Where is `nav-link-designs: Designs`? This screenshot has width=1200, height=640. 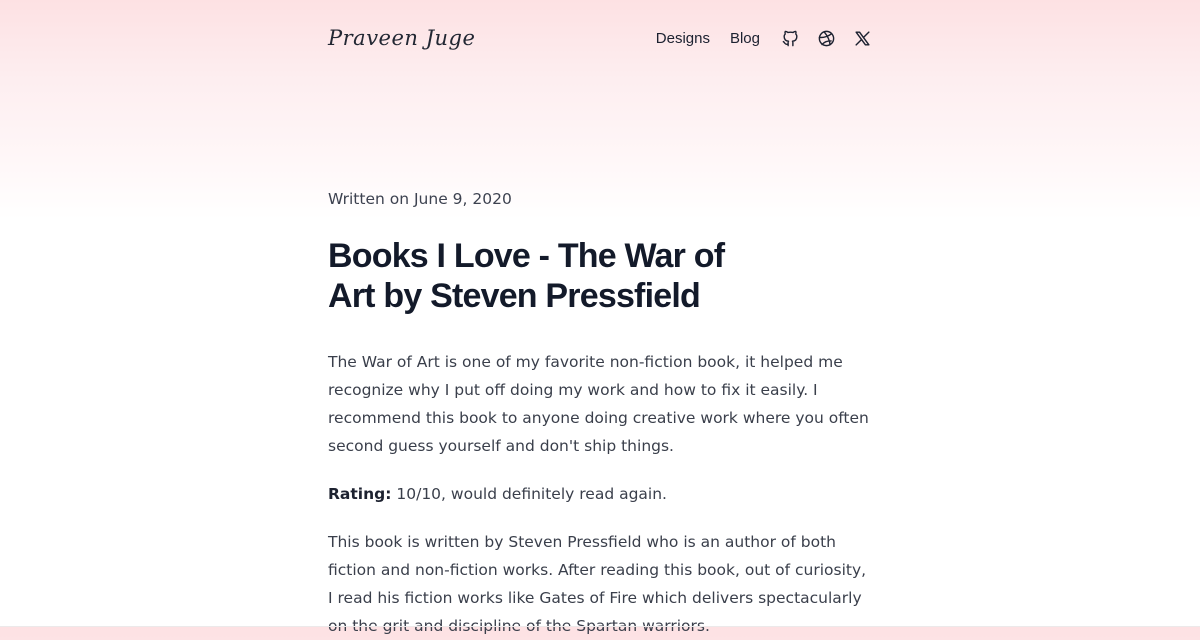
nav-link-designs: Designs is located at coordinates (683, 38).